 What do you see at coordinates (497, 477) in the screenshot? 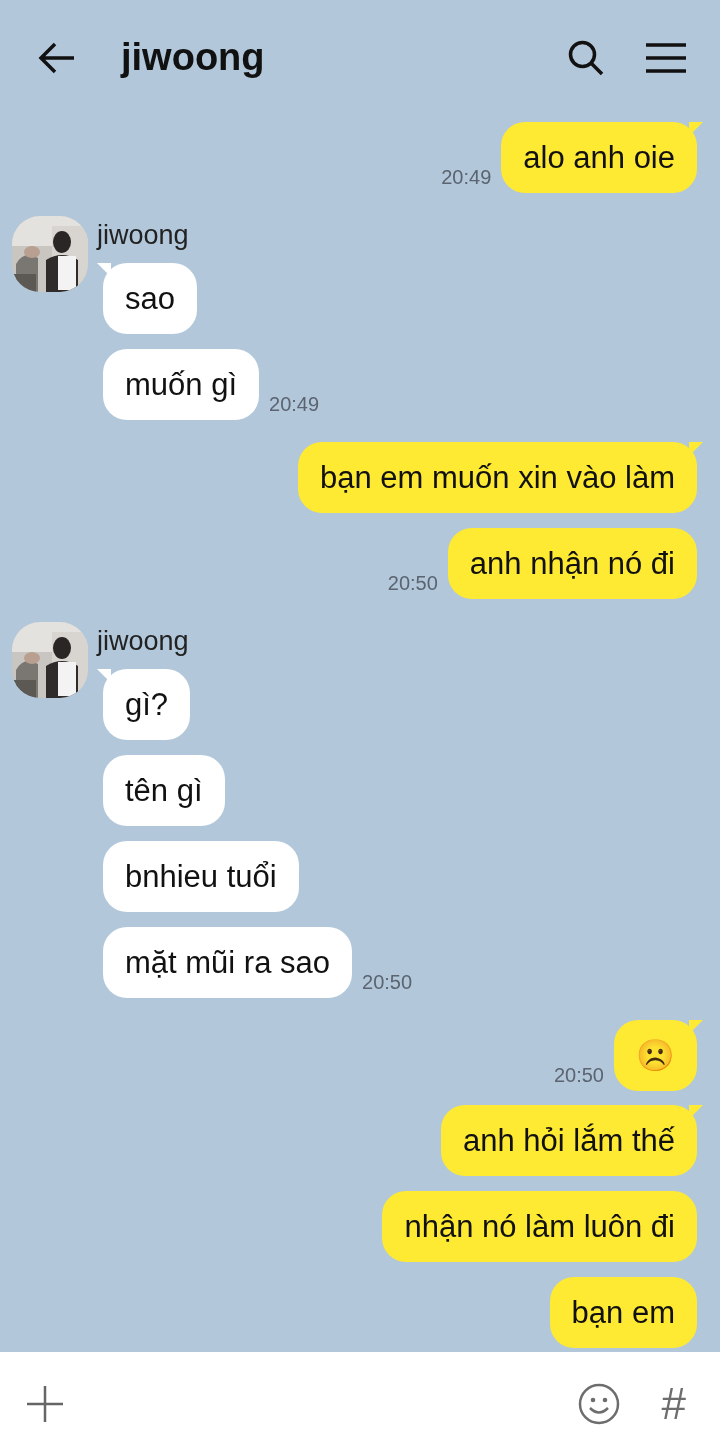
I see `message-bubble: bạn em muốn xin vào làm` at bounding box center [497, 477].